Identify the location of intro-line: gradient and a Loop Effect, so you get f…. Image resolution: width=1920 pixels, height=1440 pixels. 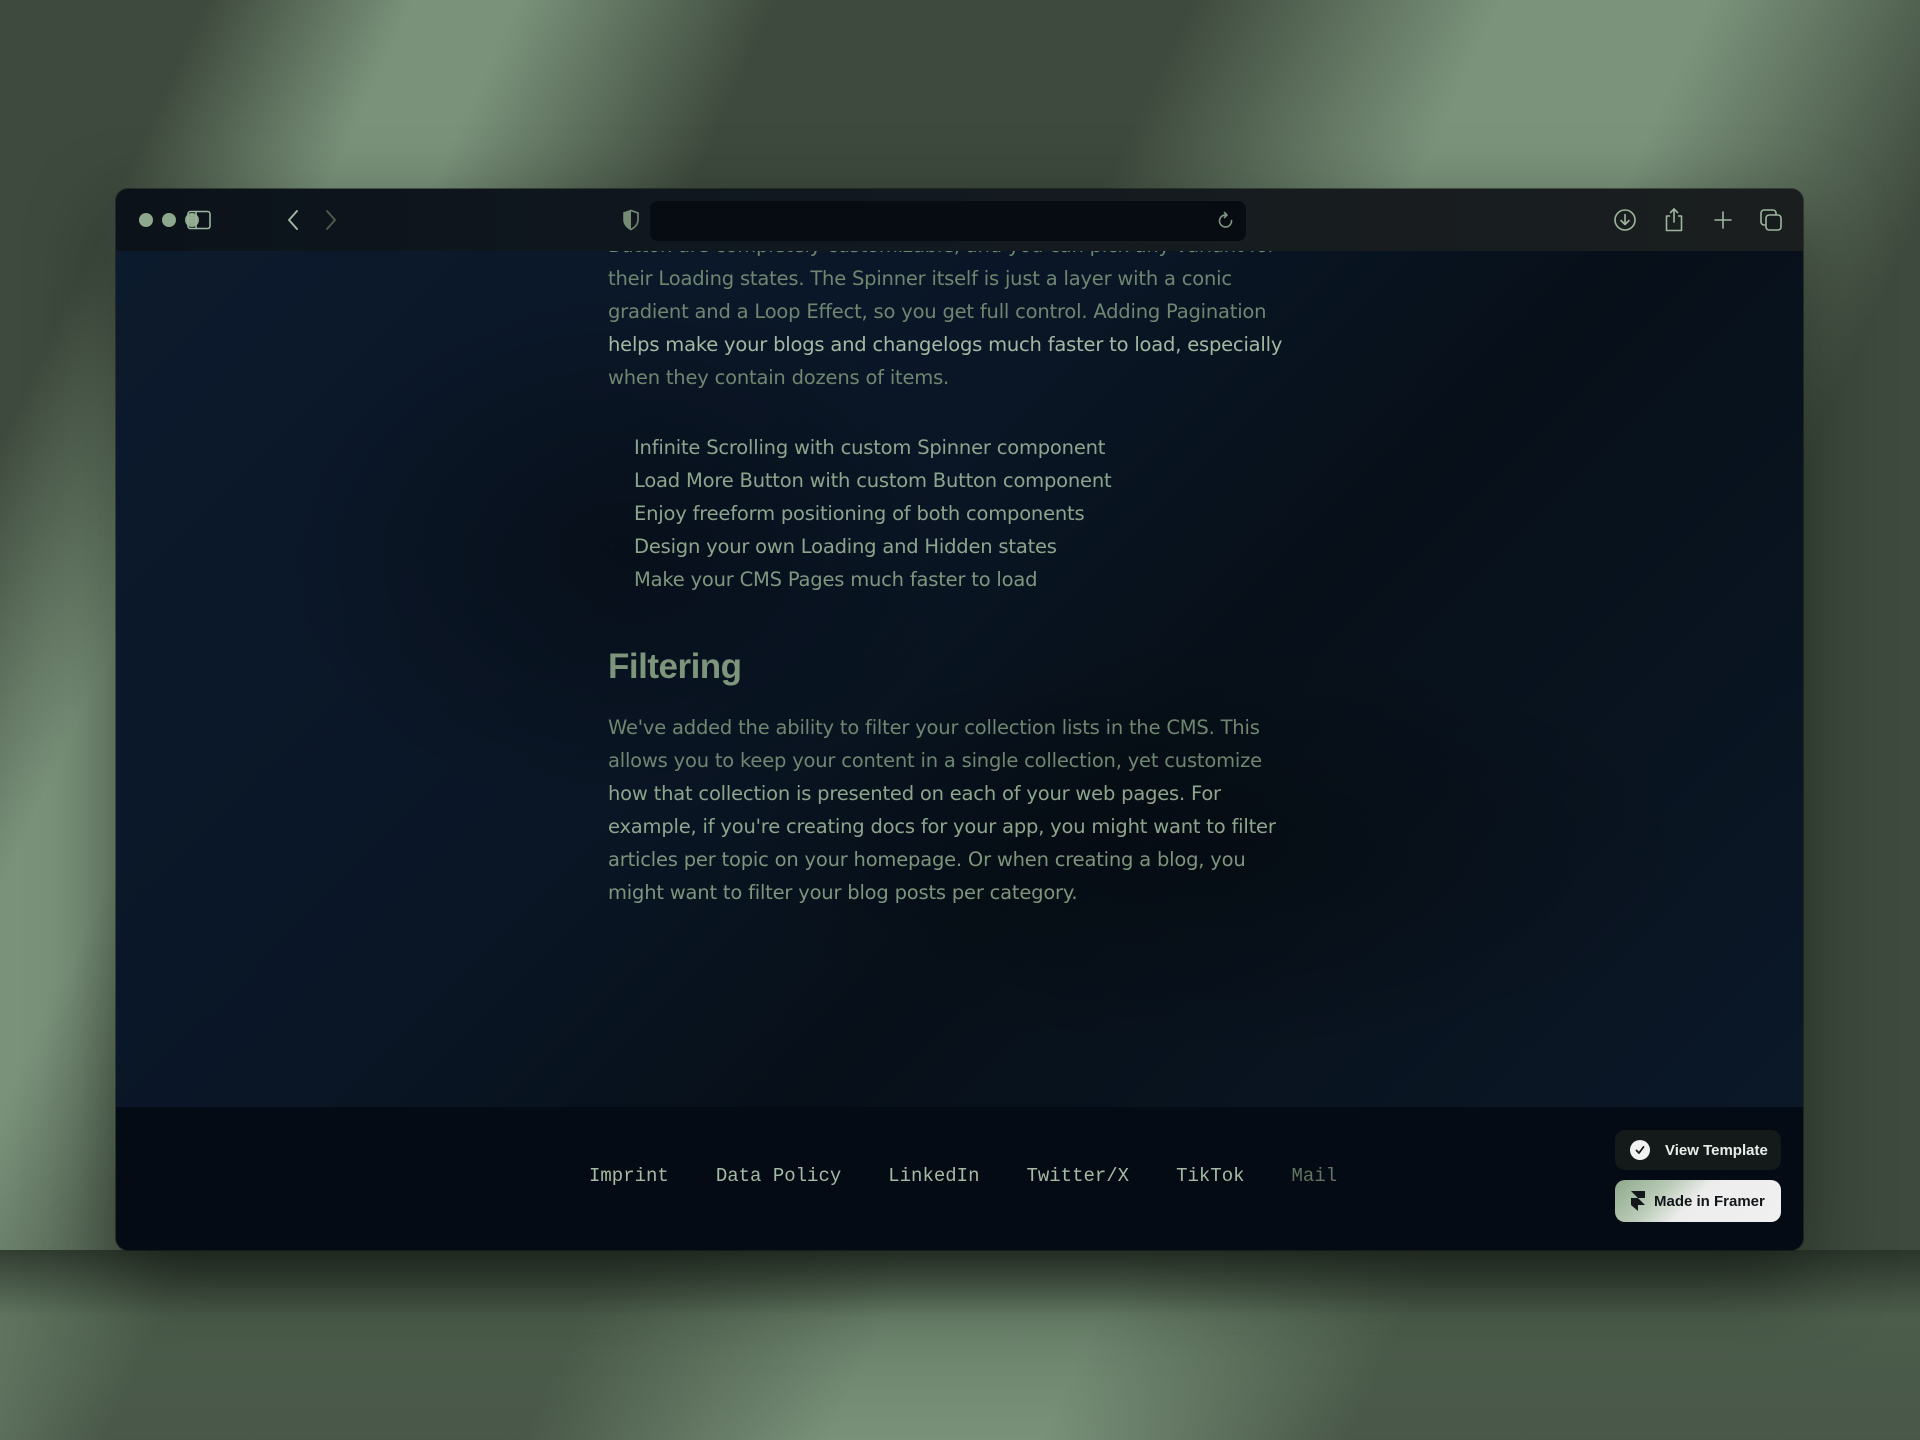
(937, 311).